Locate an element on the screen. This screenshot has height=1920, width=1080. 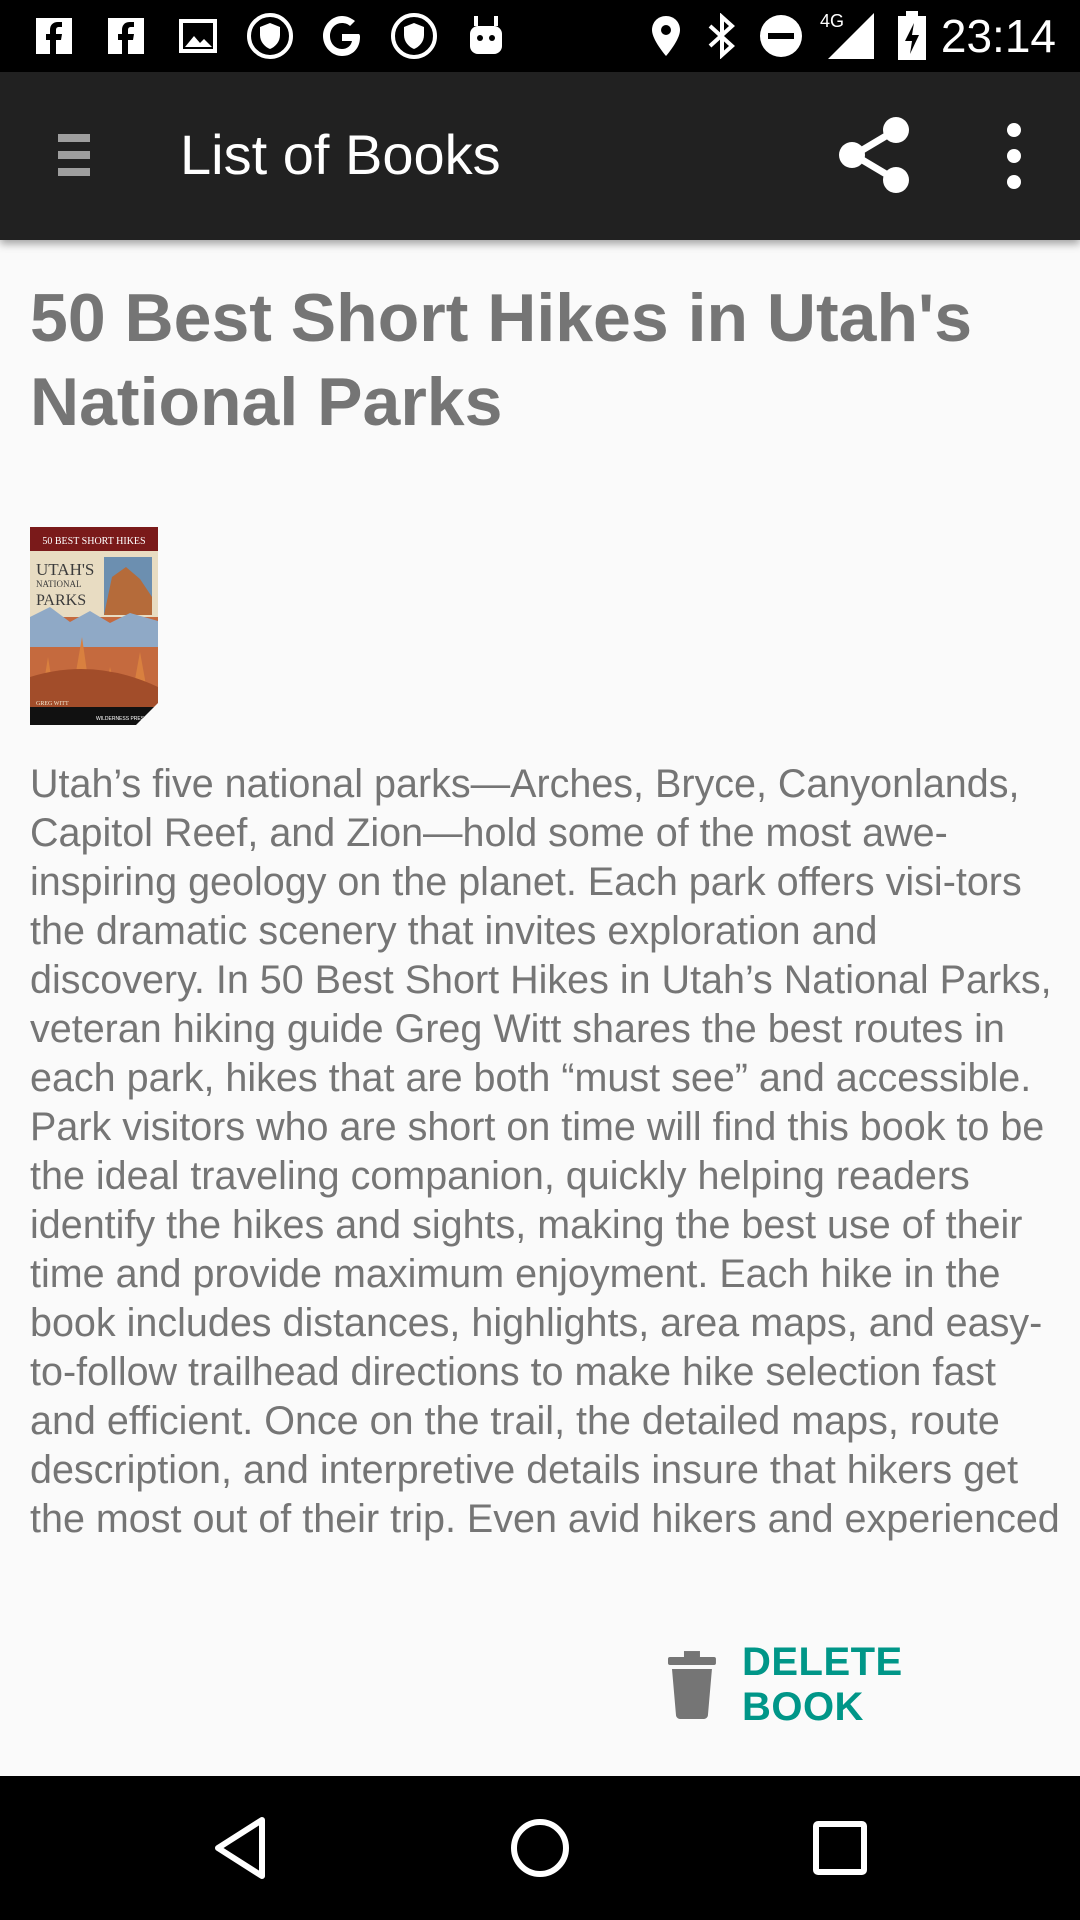
back-button is located at coordinates (240, 1848).